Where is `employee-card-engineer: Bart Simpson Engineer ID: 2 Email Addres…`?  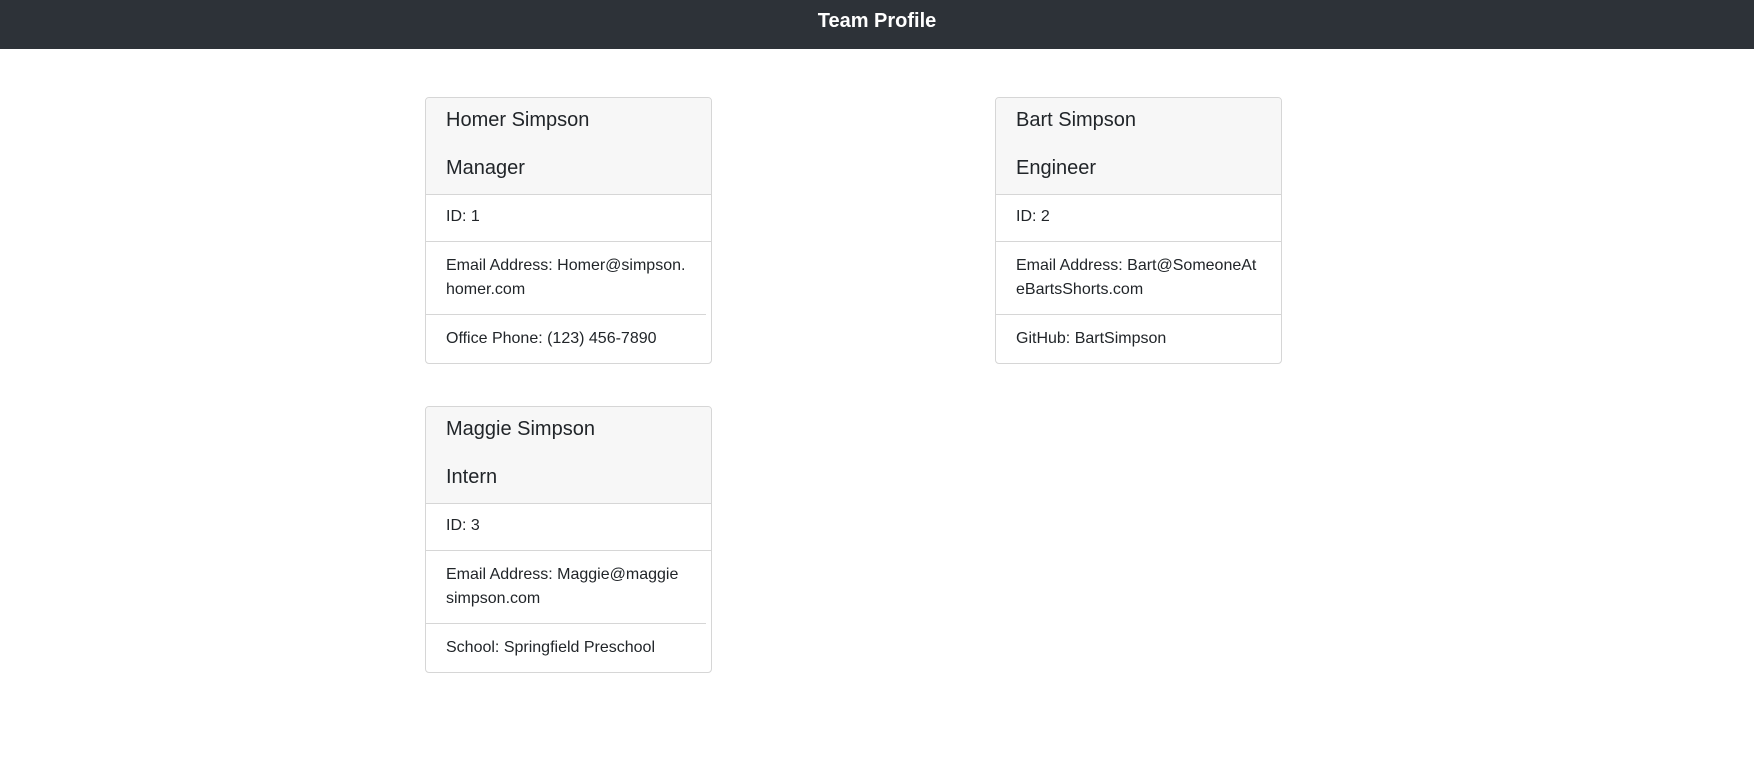 employee-card-engineer: Bart Simpson Engineer ID: 2 Email Addres… is located at coordinates (1138, 230).